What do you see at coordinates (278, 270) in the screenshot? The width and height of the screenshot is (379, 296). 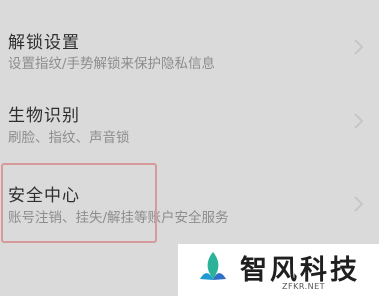 I see `watermark: 智风科技 ZFKR.NET` at bounding box center [278, 270].